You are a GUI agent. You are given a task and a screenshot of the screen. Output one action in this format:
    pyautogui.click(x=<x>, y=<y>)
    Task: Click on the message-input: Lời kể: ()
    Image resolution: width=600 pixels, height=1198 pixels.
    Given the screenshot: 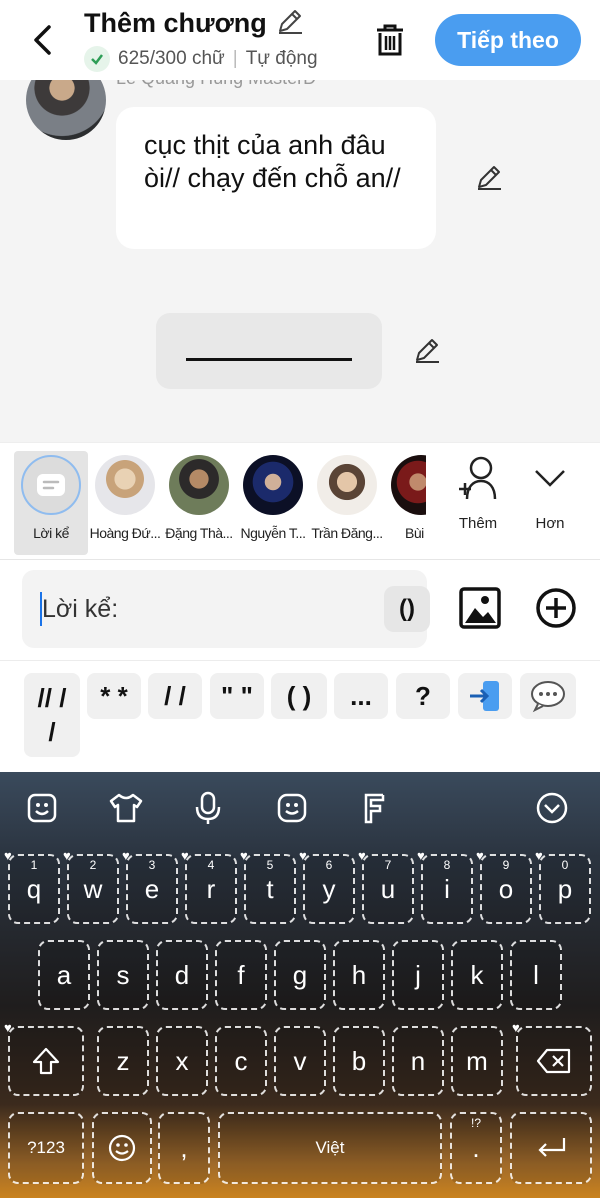 What is the action you would take?
    pyautogui.click(x=226, y=609)
    